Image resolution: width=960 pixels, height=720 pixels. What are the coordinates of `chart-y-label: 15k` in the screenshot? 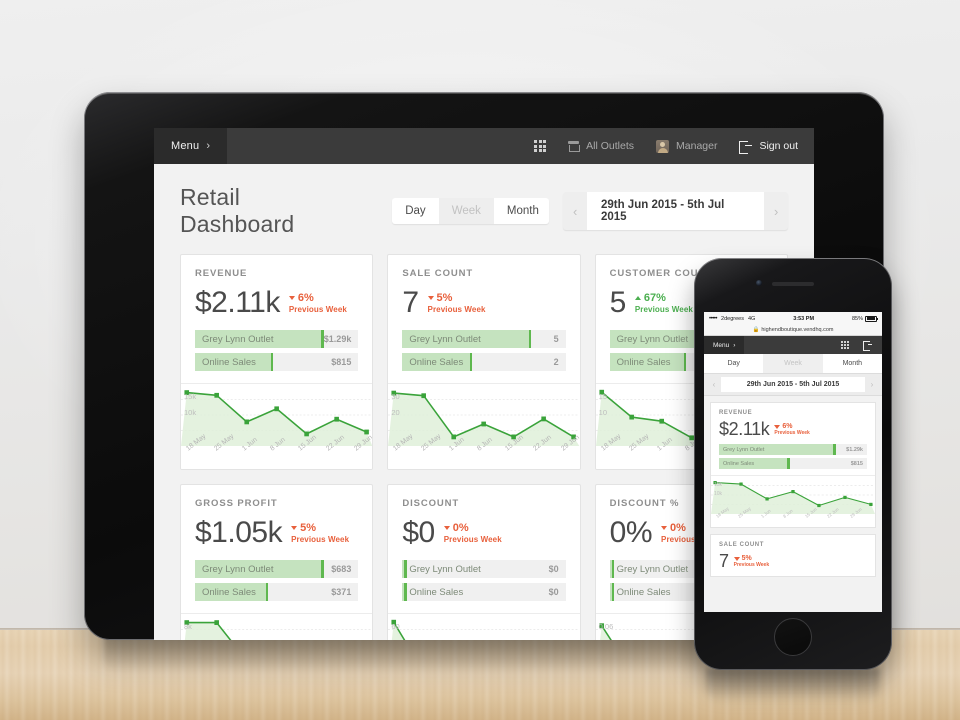 It's located at (190, 396).